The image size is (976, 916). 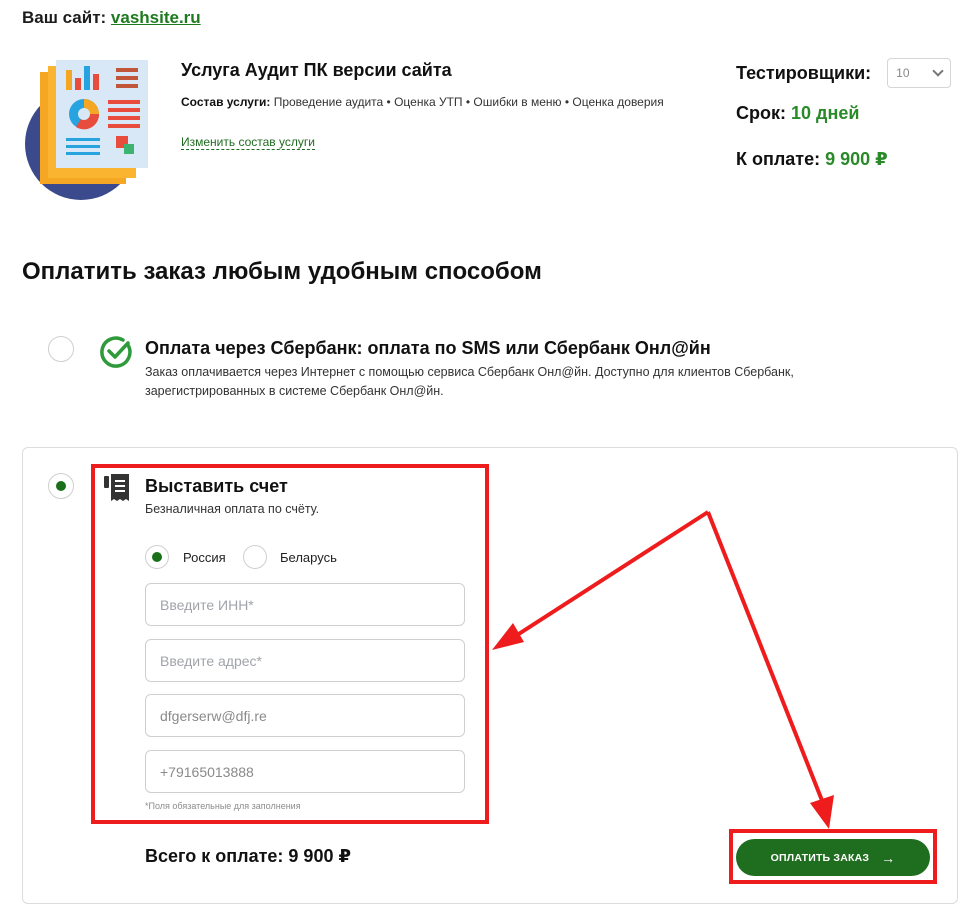 I want to click on chevron-down-icon, so click(x=938, y=71).